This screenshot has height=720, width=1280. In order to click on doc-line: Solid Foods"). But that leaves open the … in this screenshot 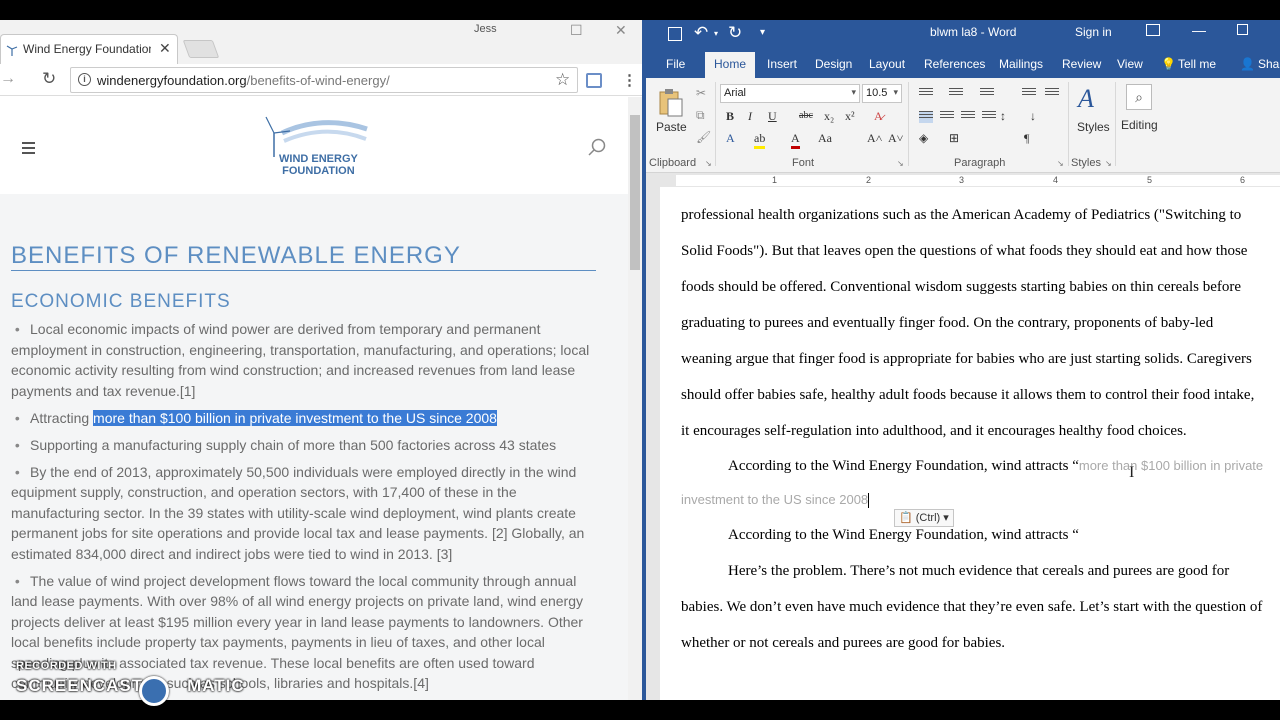, I will do `click(980, 251)`.